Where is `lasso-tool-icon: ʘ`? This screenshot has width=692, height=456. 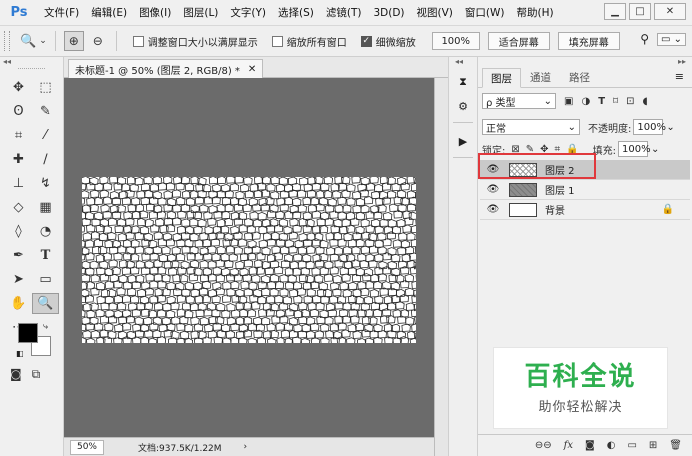 lasso-tool-icon: ʘ is located at coordinates (18, 111).